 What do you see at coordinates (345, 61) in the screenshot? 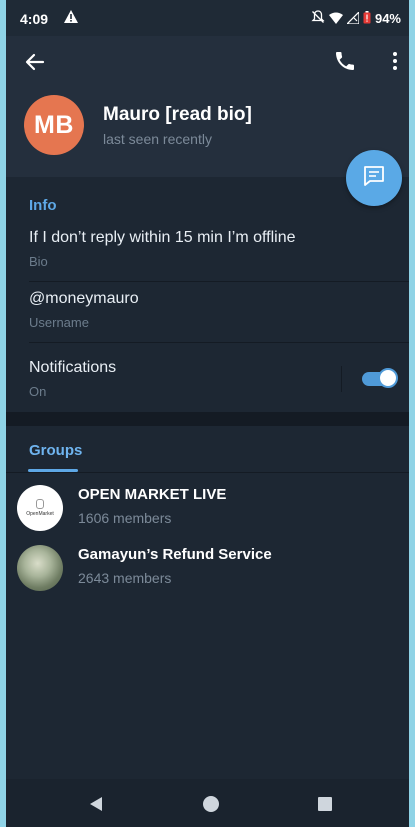
I see `phone-icon` at bounding box center [345, 61].